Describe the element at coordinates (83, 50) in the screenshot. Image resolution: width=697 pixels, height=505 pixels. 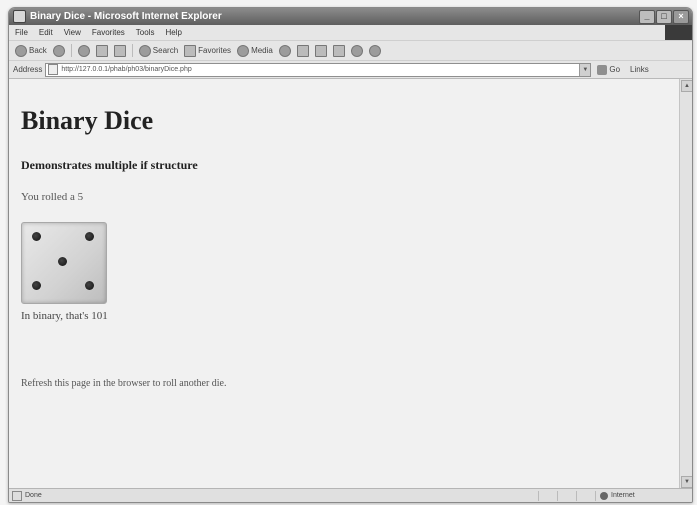
I see `stop-icon` at that location.